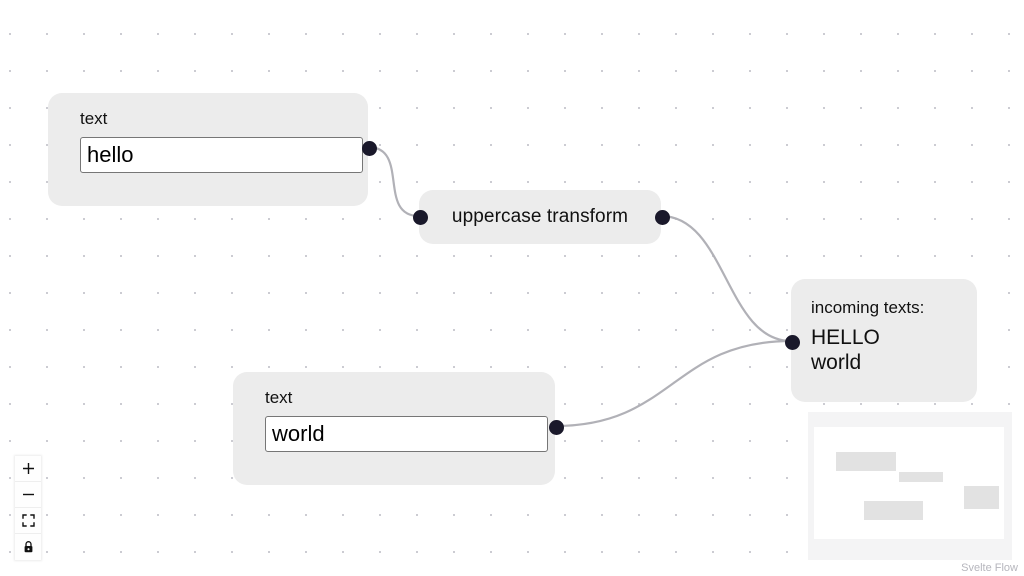  Describe the element at coordinates (884, 340) in the screenshot. I see `node-result-display: incoming texts: HELLO world` at that location.